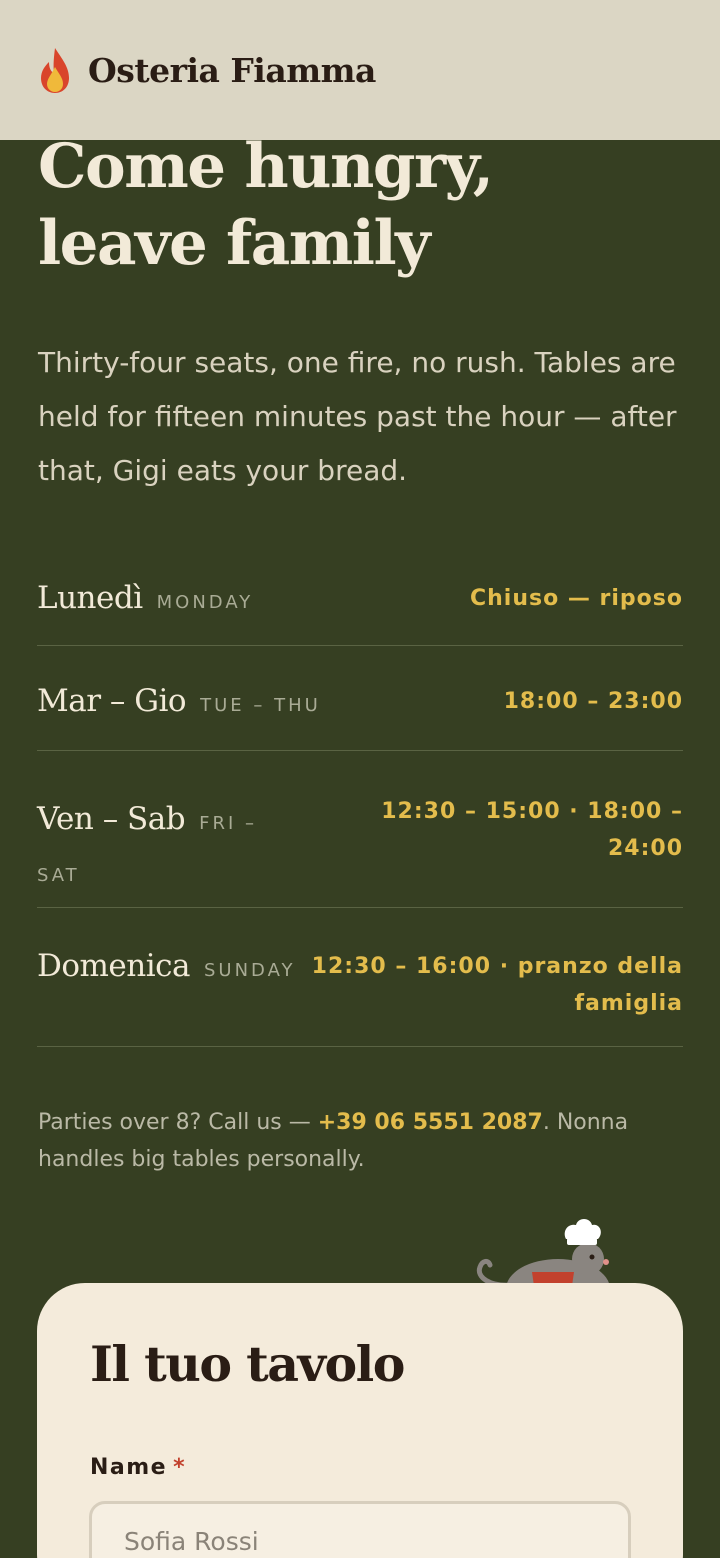 Image resolution: width=720 pixels, height=1558 pixels. Describe the element at coordinates (497, 985) in the screenshot. I see `hours-time: 12:30 – 16:00 · pranzo della famiglia` at that location.